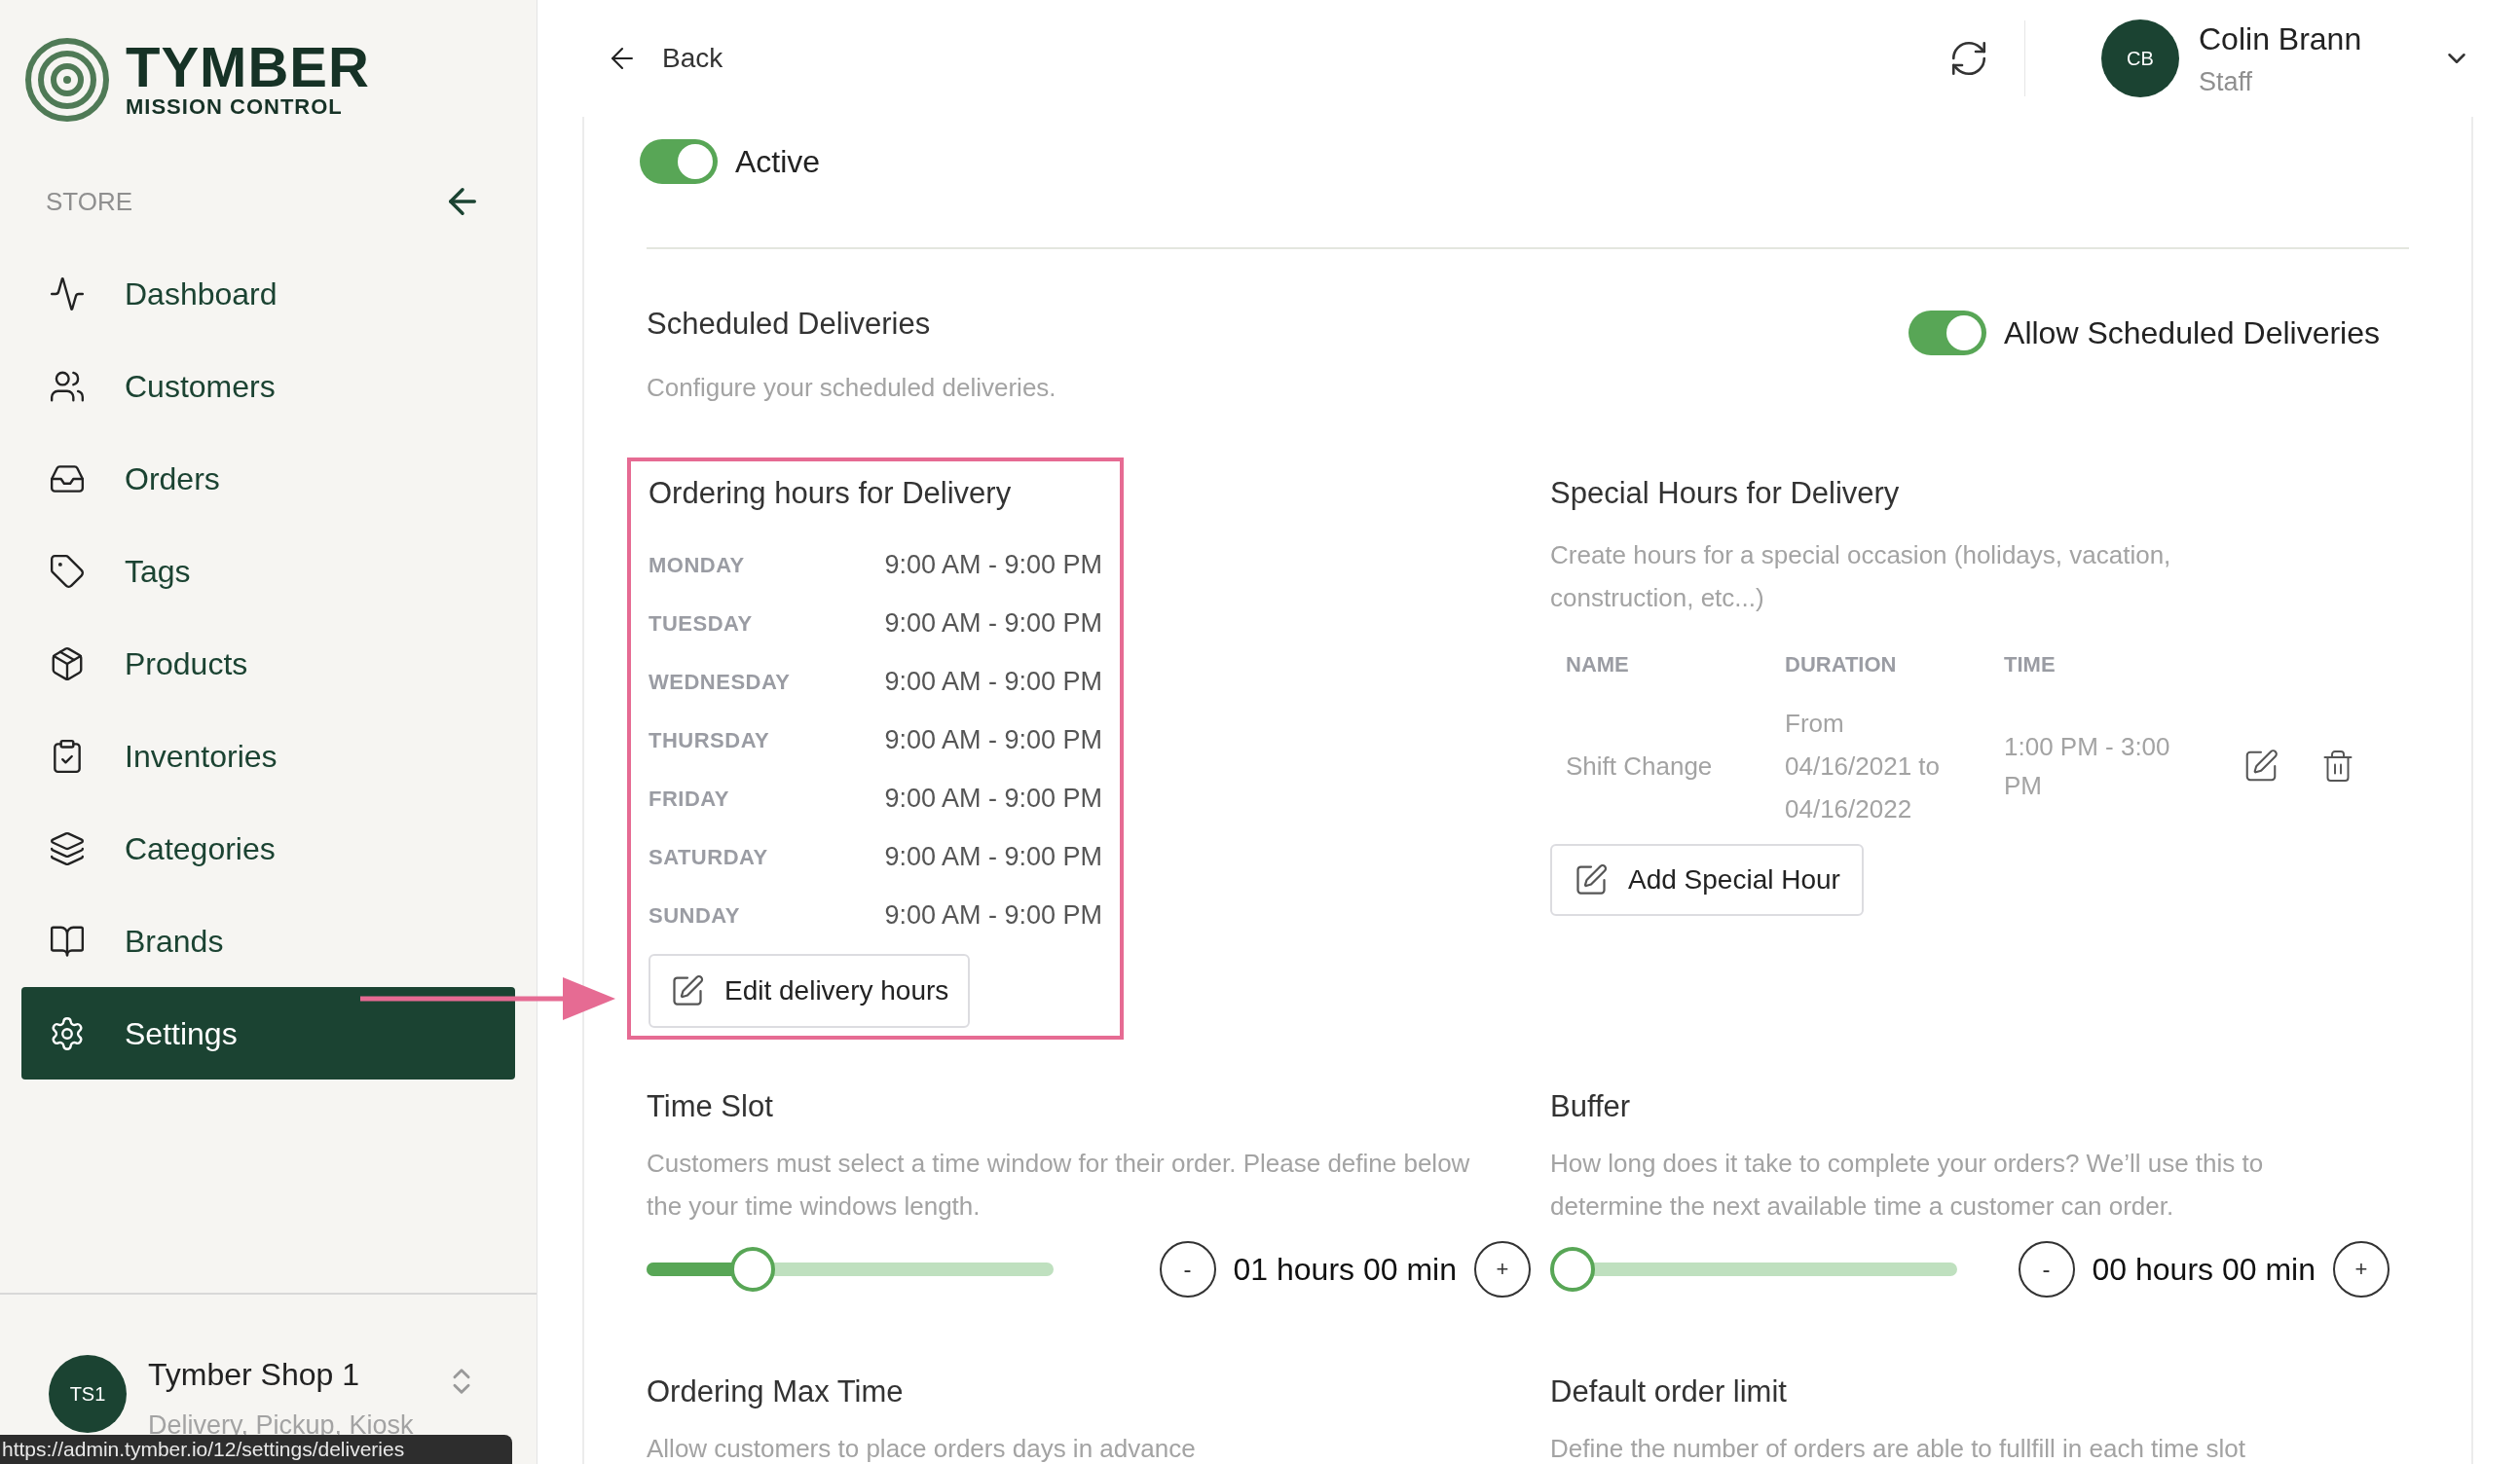 Image resolution: width=2520 pixels, height=1464 pixels. I want to click on section-title: Ordering Max Time, so click(776, 1391).